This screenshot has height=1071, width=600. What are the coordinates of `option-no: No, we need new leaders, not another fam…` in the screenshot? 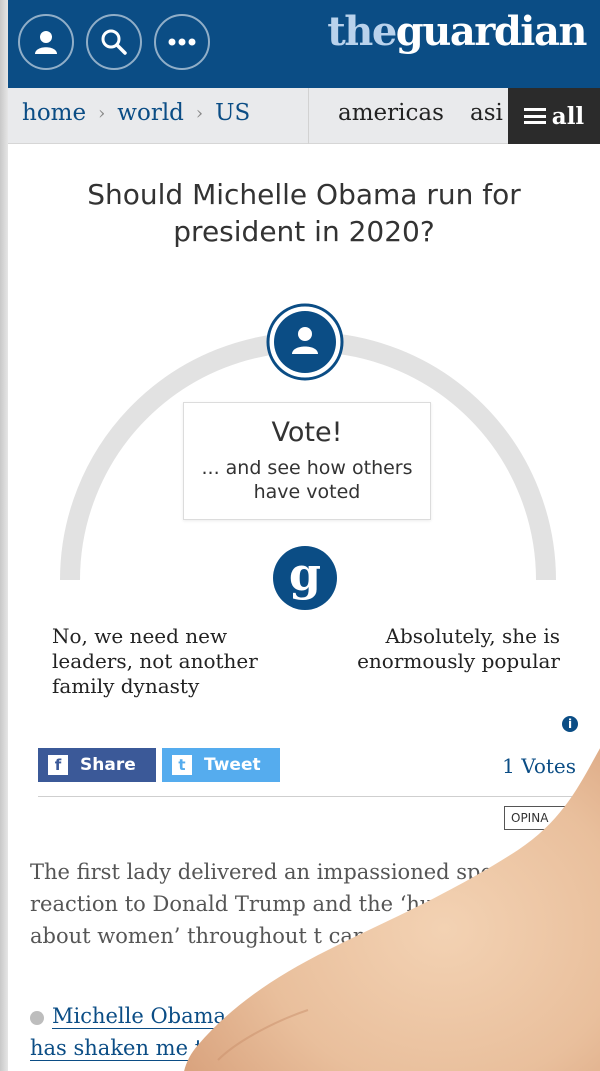 It's located at (172, 661).